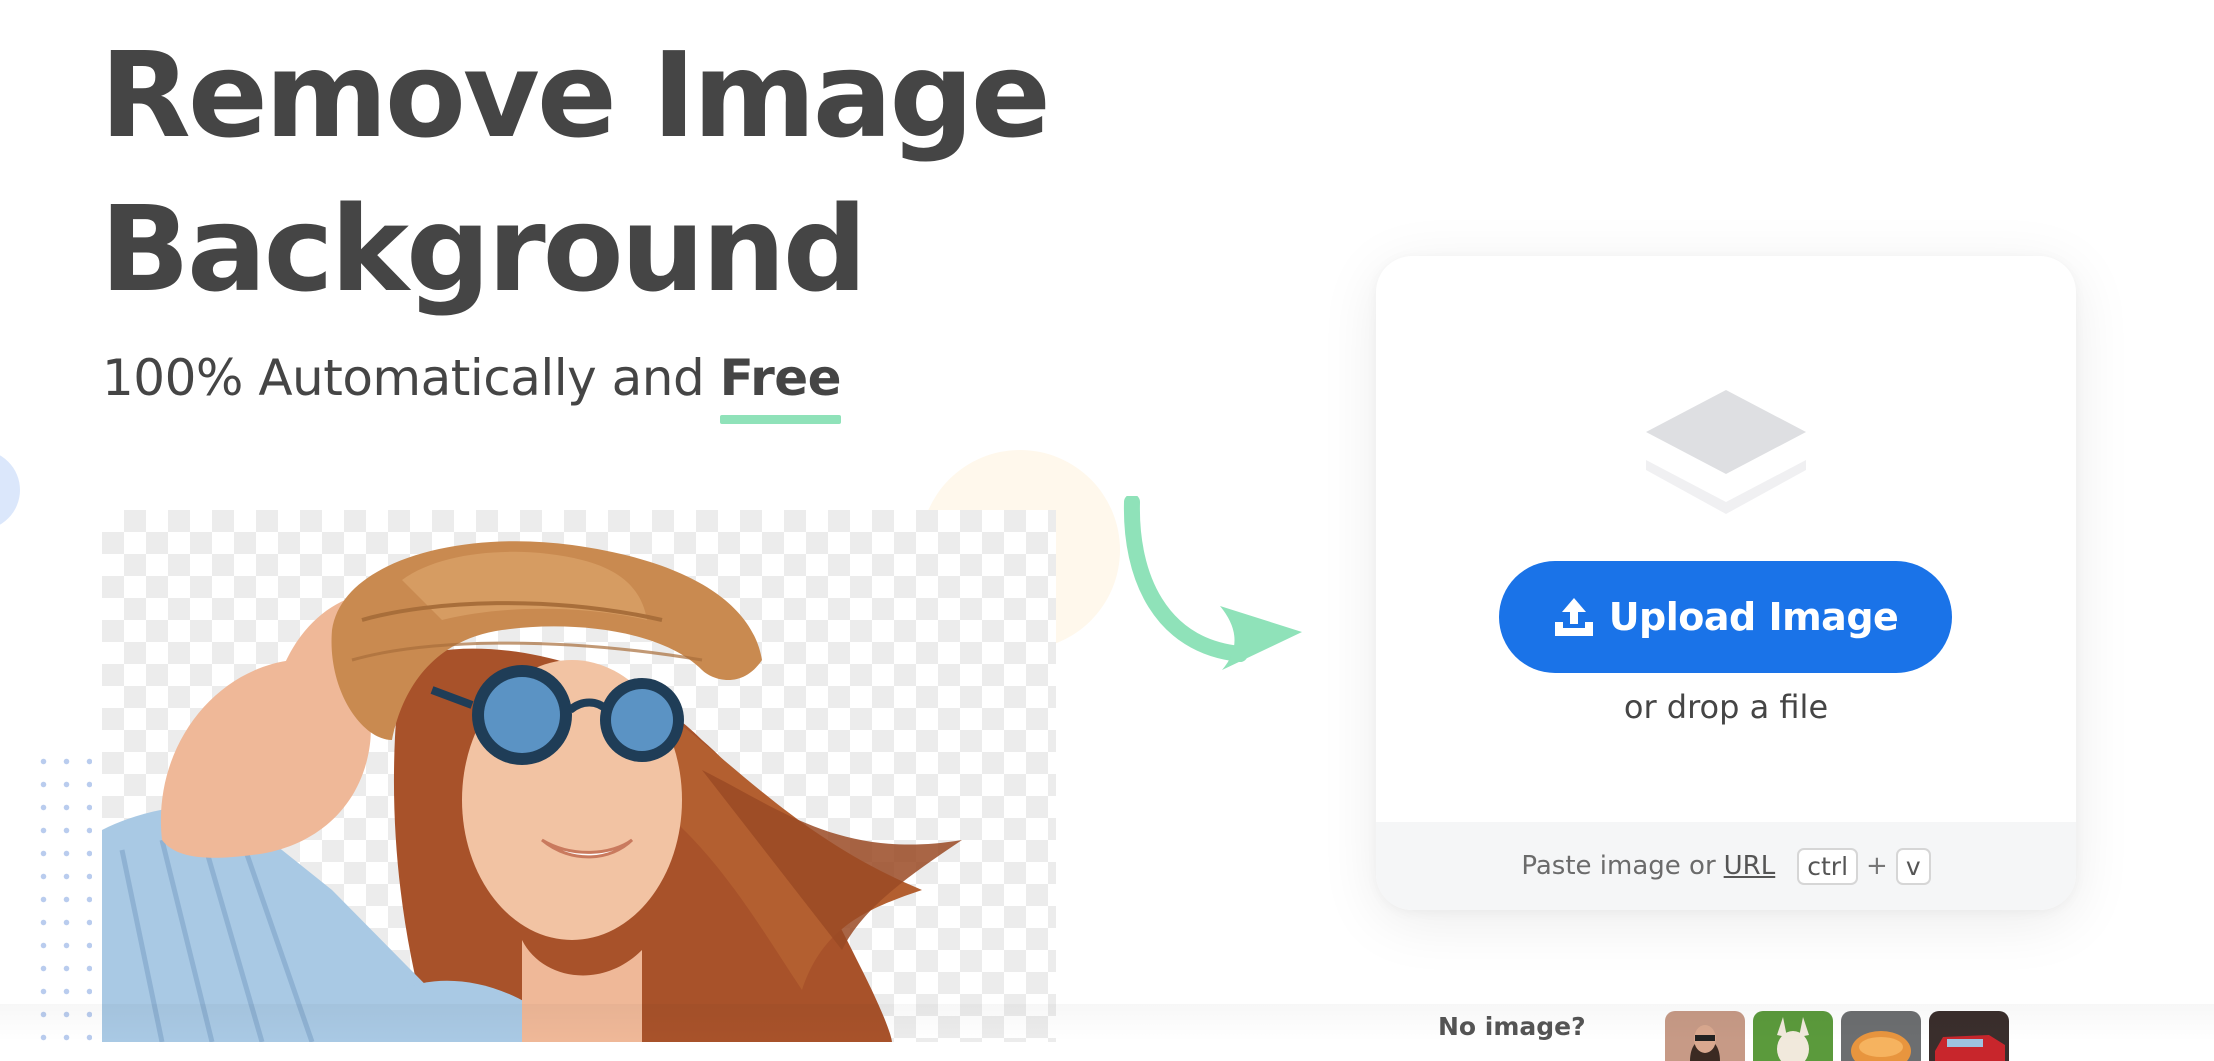 The width and height of the screenshot is (2214, 1061). I want to click on sample-image-car, so click(1969, 1036).